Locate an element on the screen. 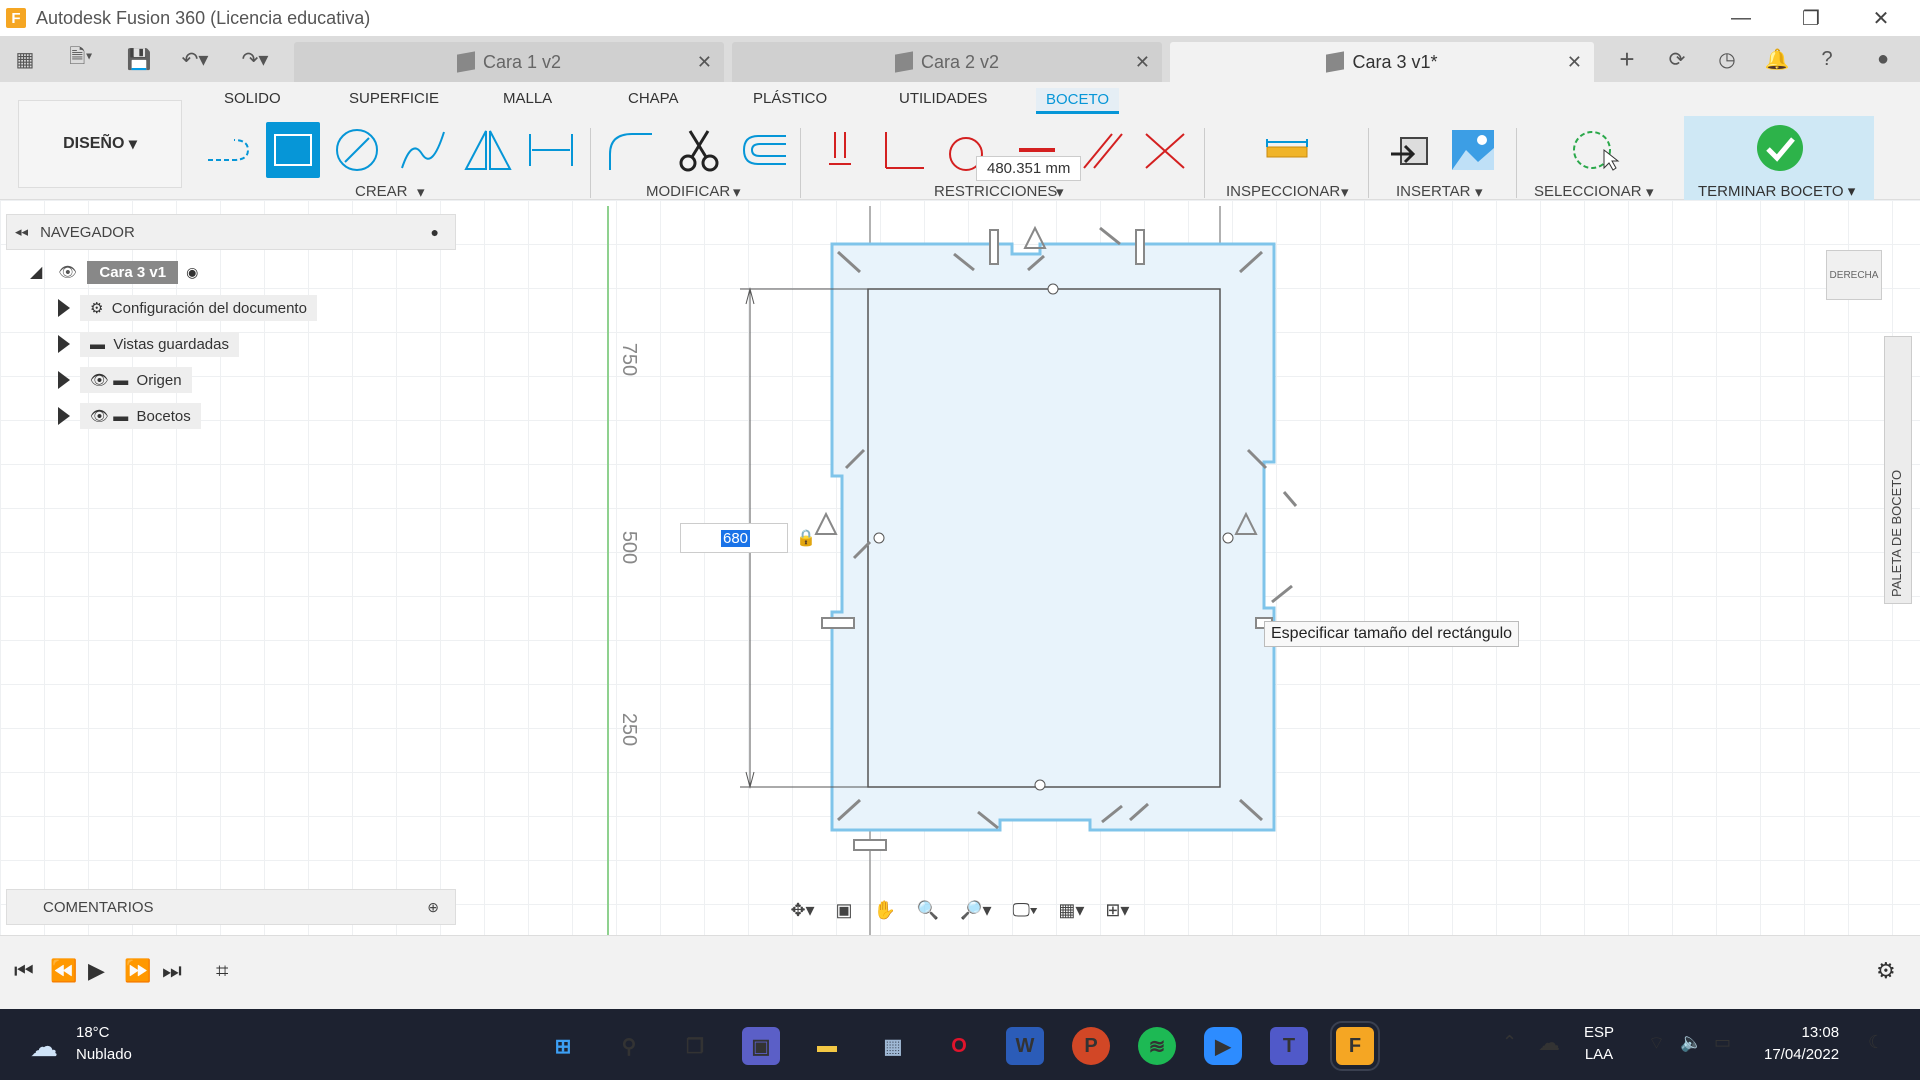 The width and height of the screenshot is (1920, 1080). onedrive-cloud-icon: ☁ is located at coordinates (1549, 1043).